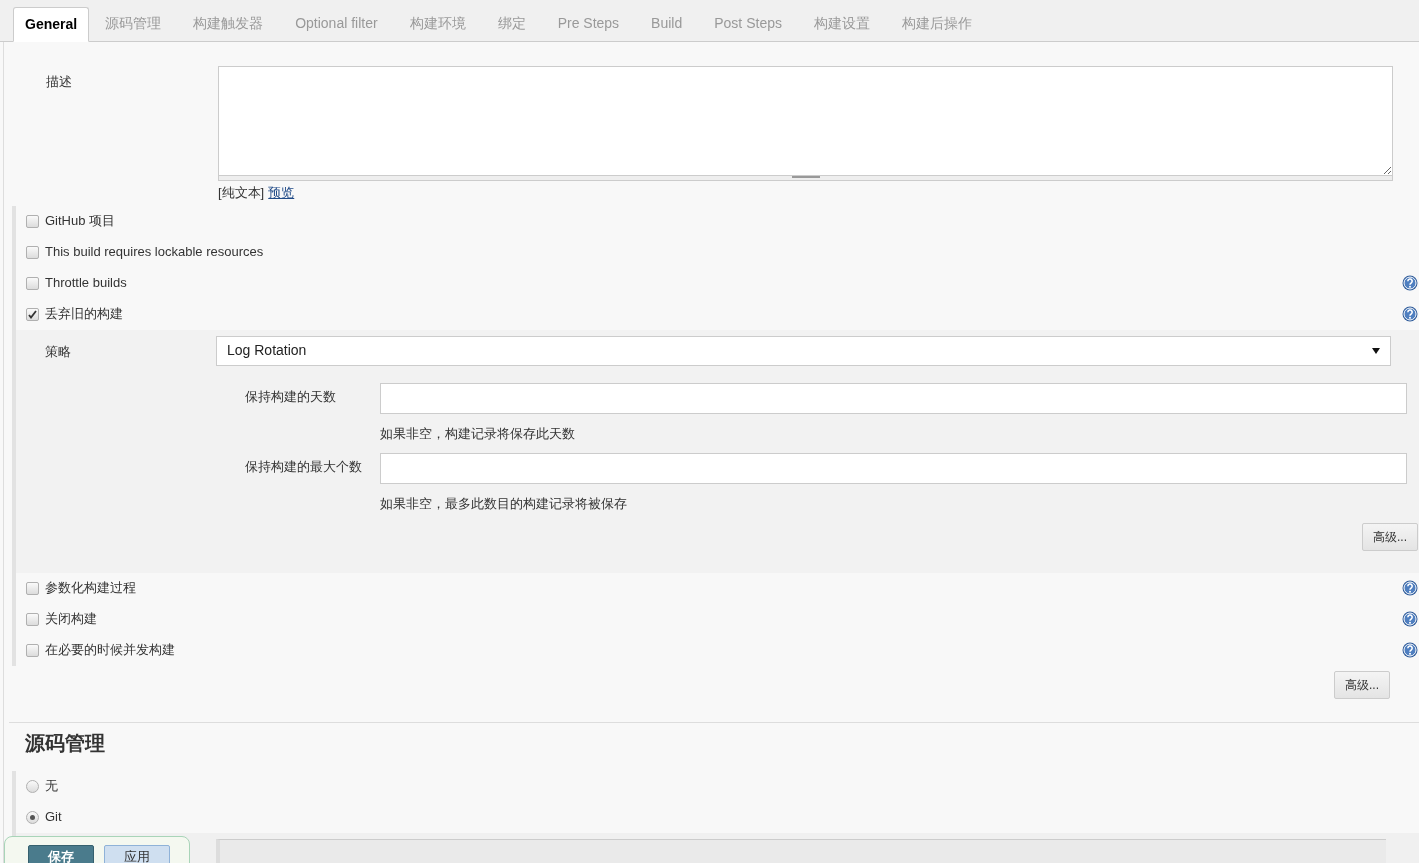 The height and width of the screenshot is (863, 1419). Describe the element at coordinates (71, 619) in the screenshot. I see `option-label: 关闭构建` at that location.